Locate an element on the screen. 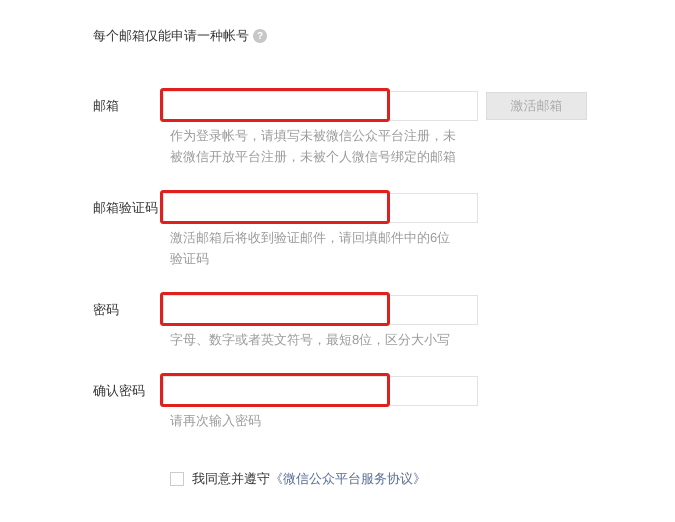 The width and height of the screenshot is (675, 522). field-label: 邮箱验证码 is located at coordinates (126, 208).